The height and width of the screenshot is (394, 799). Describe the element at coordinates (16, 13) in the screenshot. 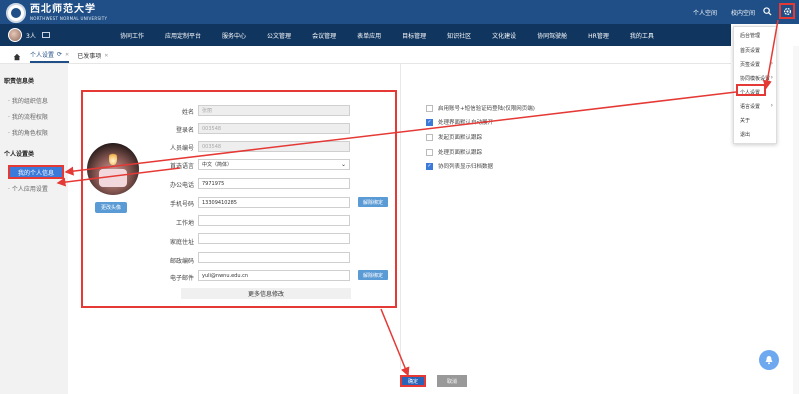

I see `seal-icon` at that location.